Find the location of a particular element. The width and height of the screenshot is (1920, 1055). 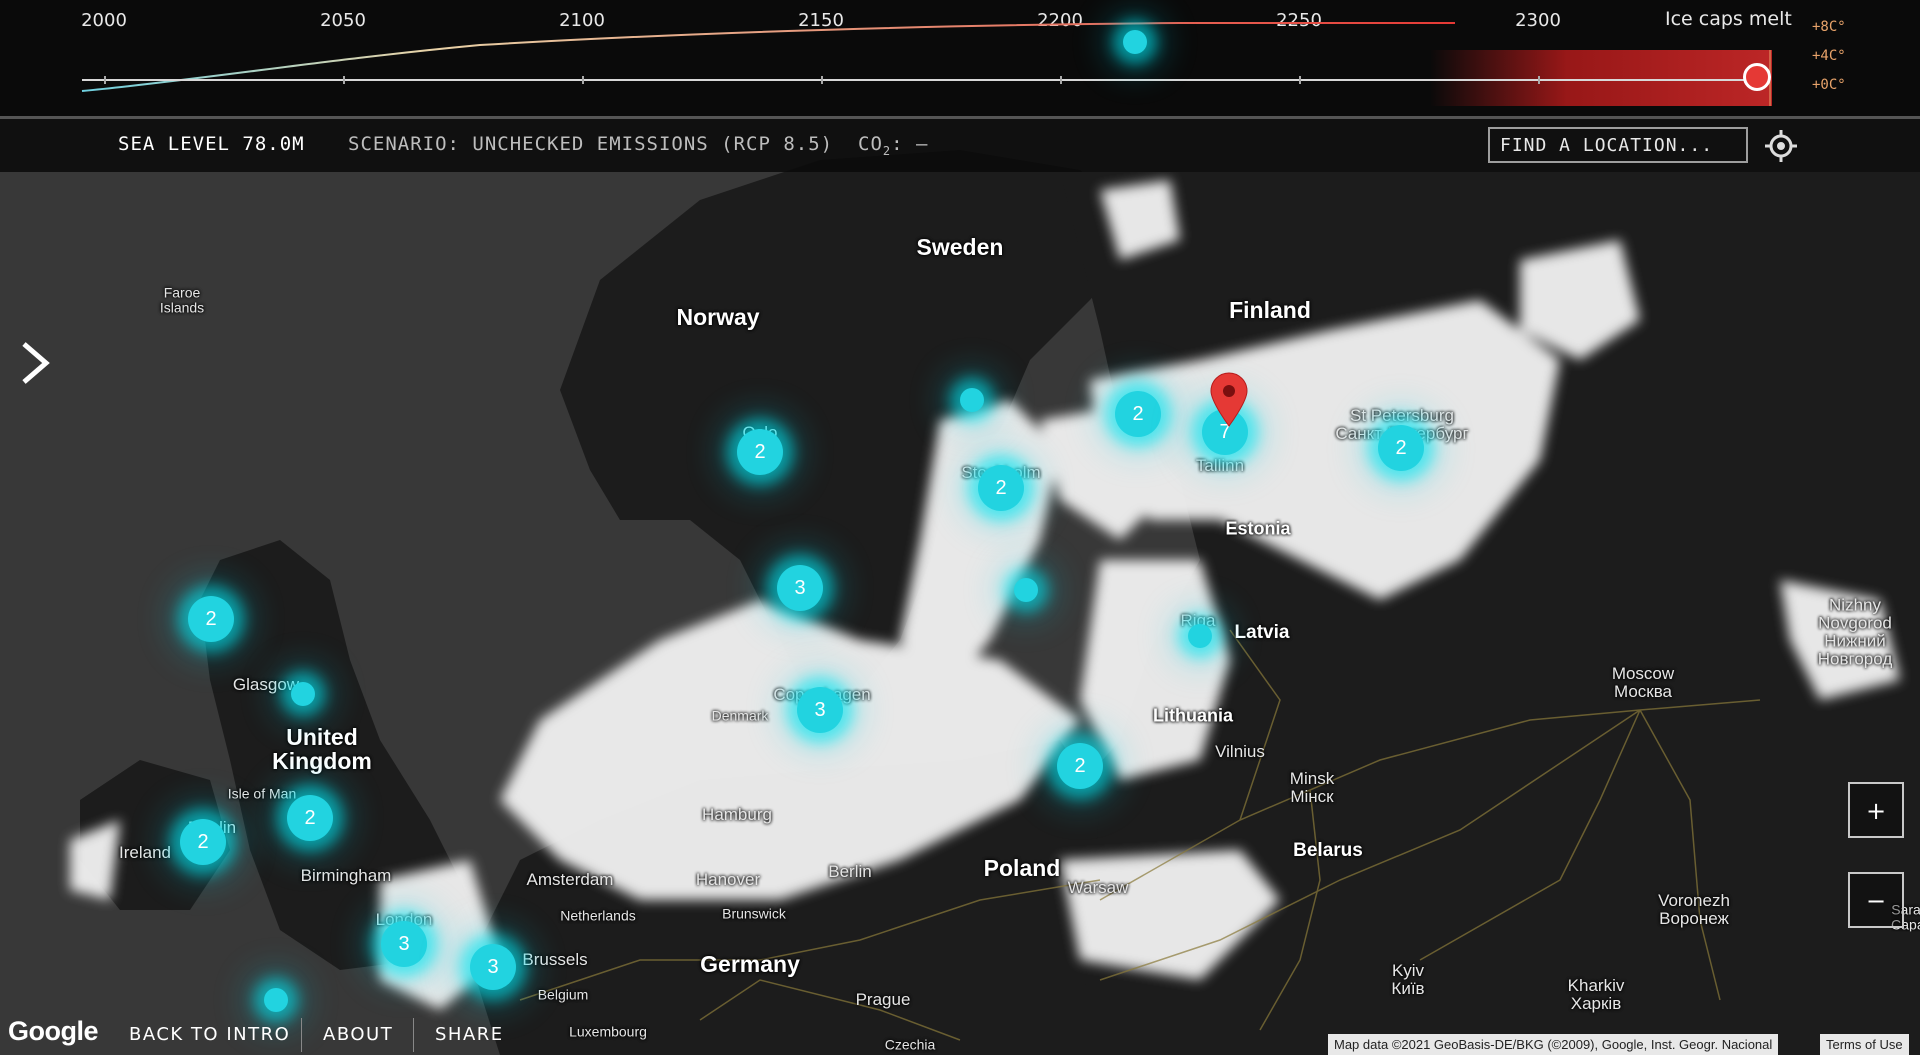

city-label: Faroe Islands is located at coordinates (182, 299).